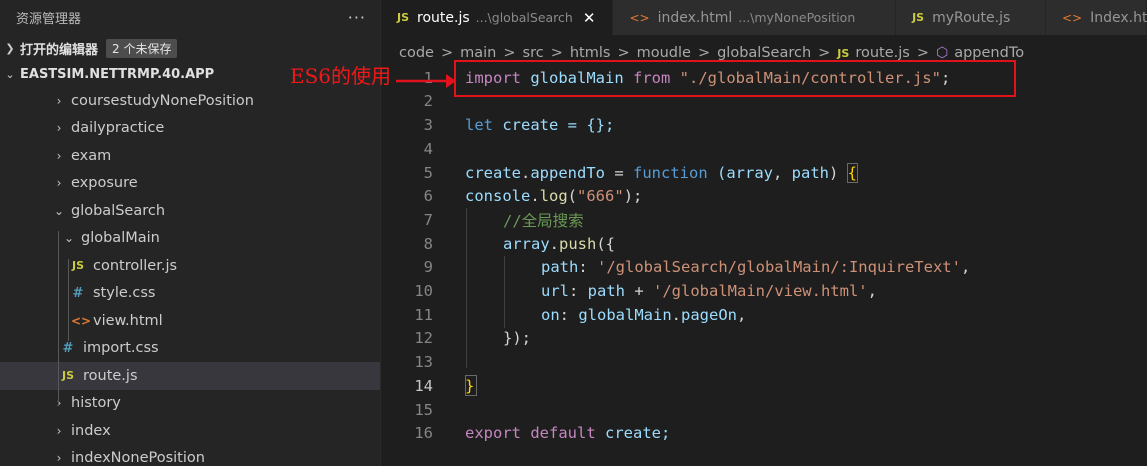 This screenshot has width=1147, height=466. Describe the element at coordinates (190, 239) in the screenshot. I see `tree-folder-open: ⌄ globalMain` at that location.